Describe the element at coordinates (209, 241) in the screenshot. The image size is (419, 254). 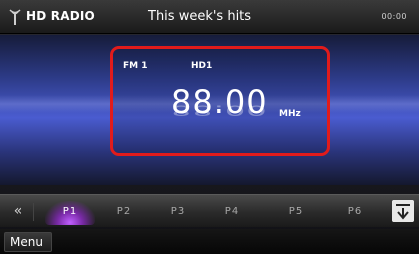
I see `menu-bar: Menu` at that location.